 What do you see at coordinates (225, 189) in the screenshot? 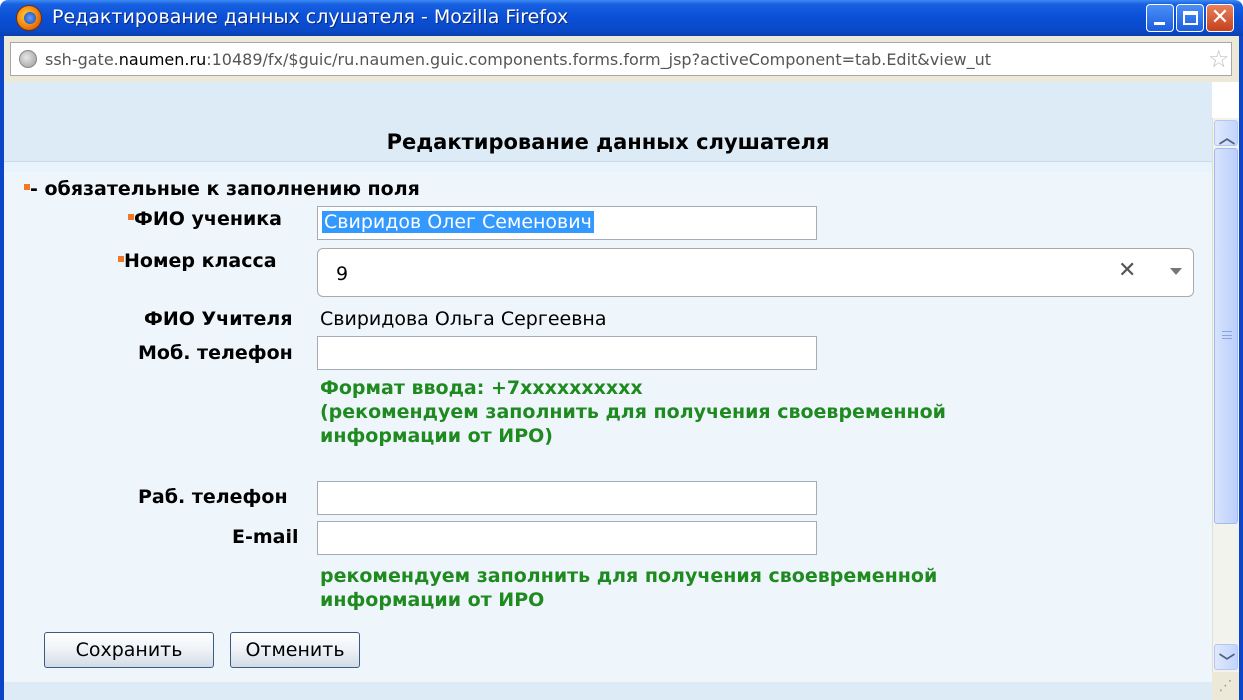
I see `required-legend-text: - обязательные к заполнению поля` at bounding box center [225, 189].